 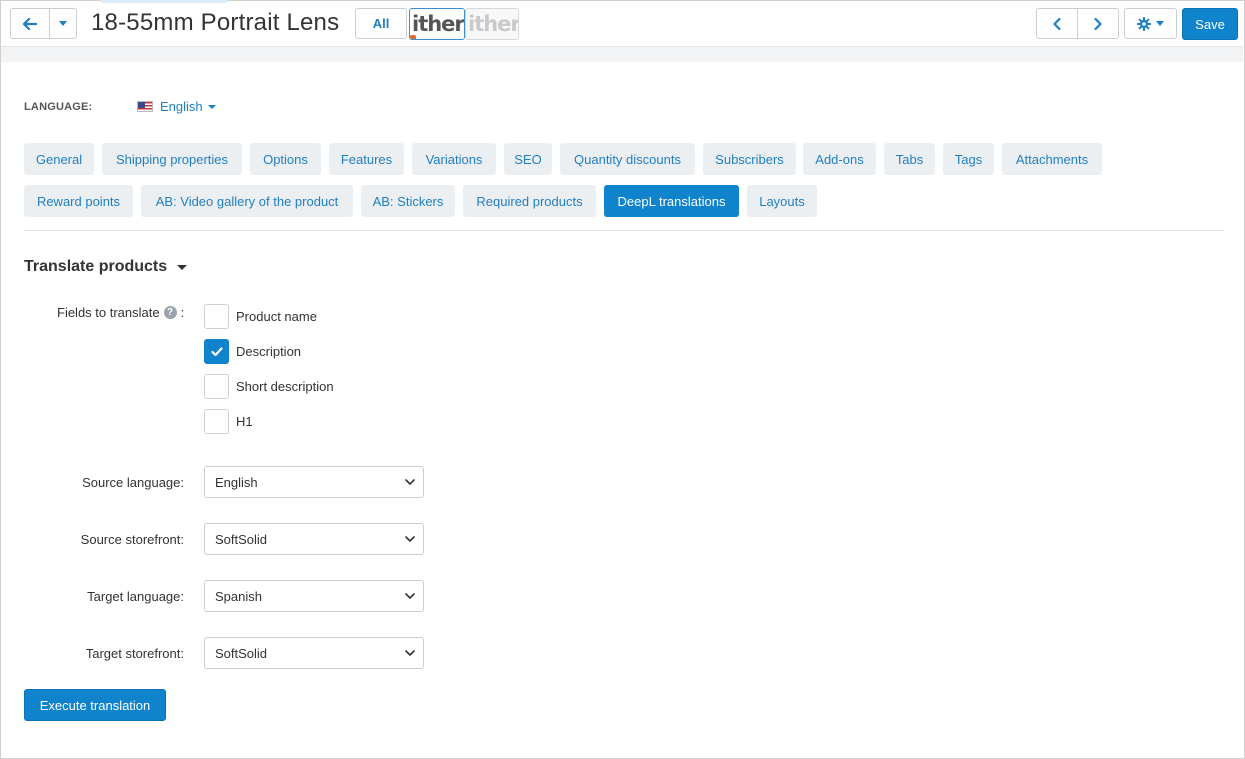 I want to click on target-language-select: Spanish, so click(x=314, y=596).